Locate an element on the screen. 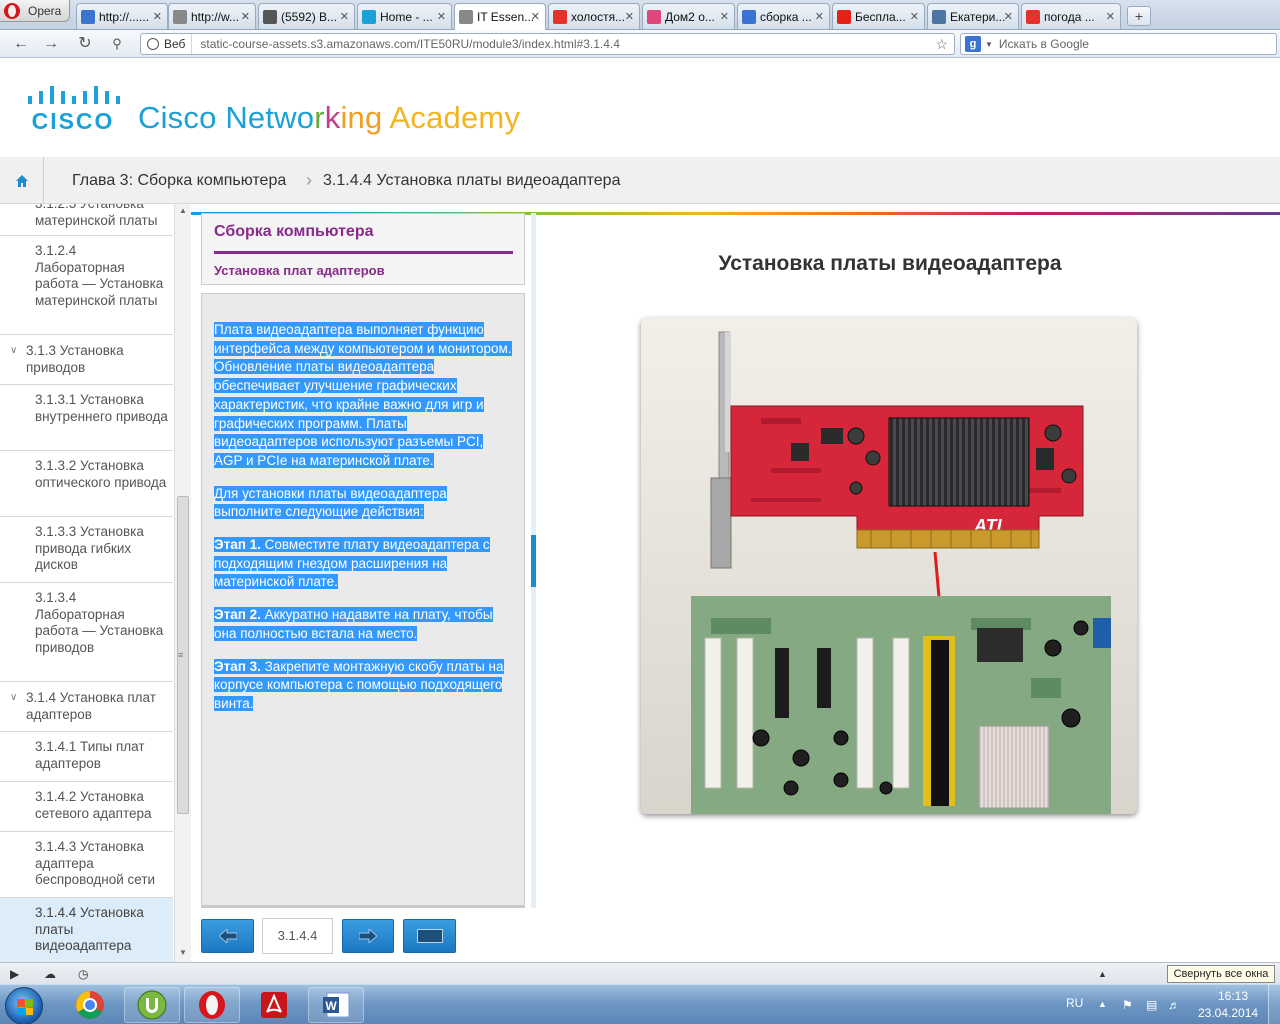  start-button is located at coordinates (24, 1005).